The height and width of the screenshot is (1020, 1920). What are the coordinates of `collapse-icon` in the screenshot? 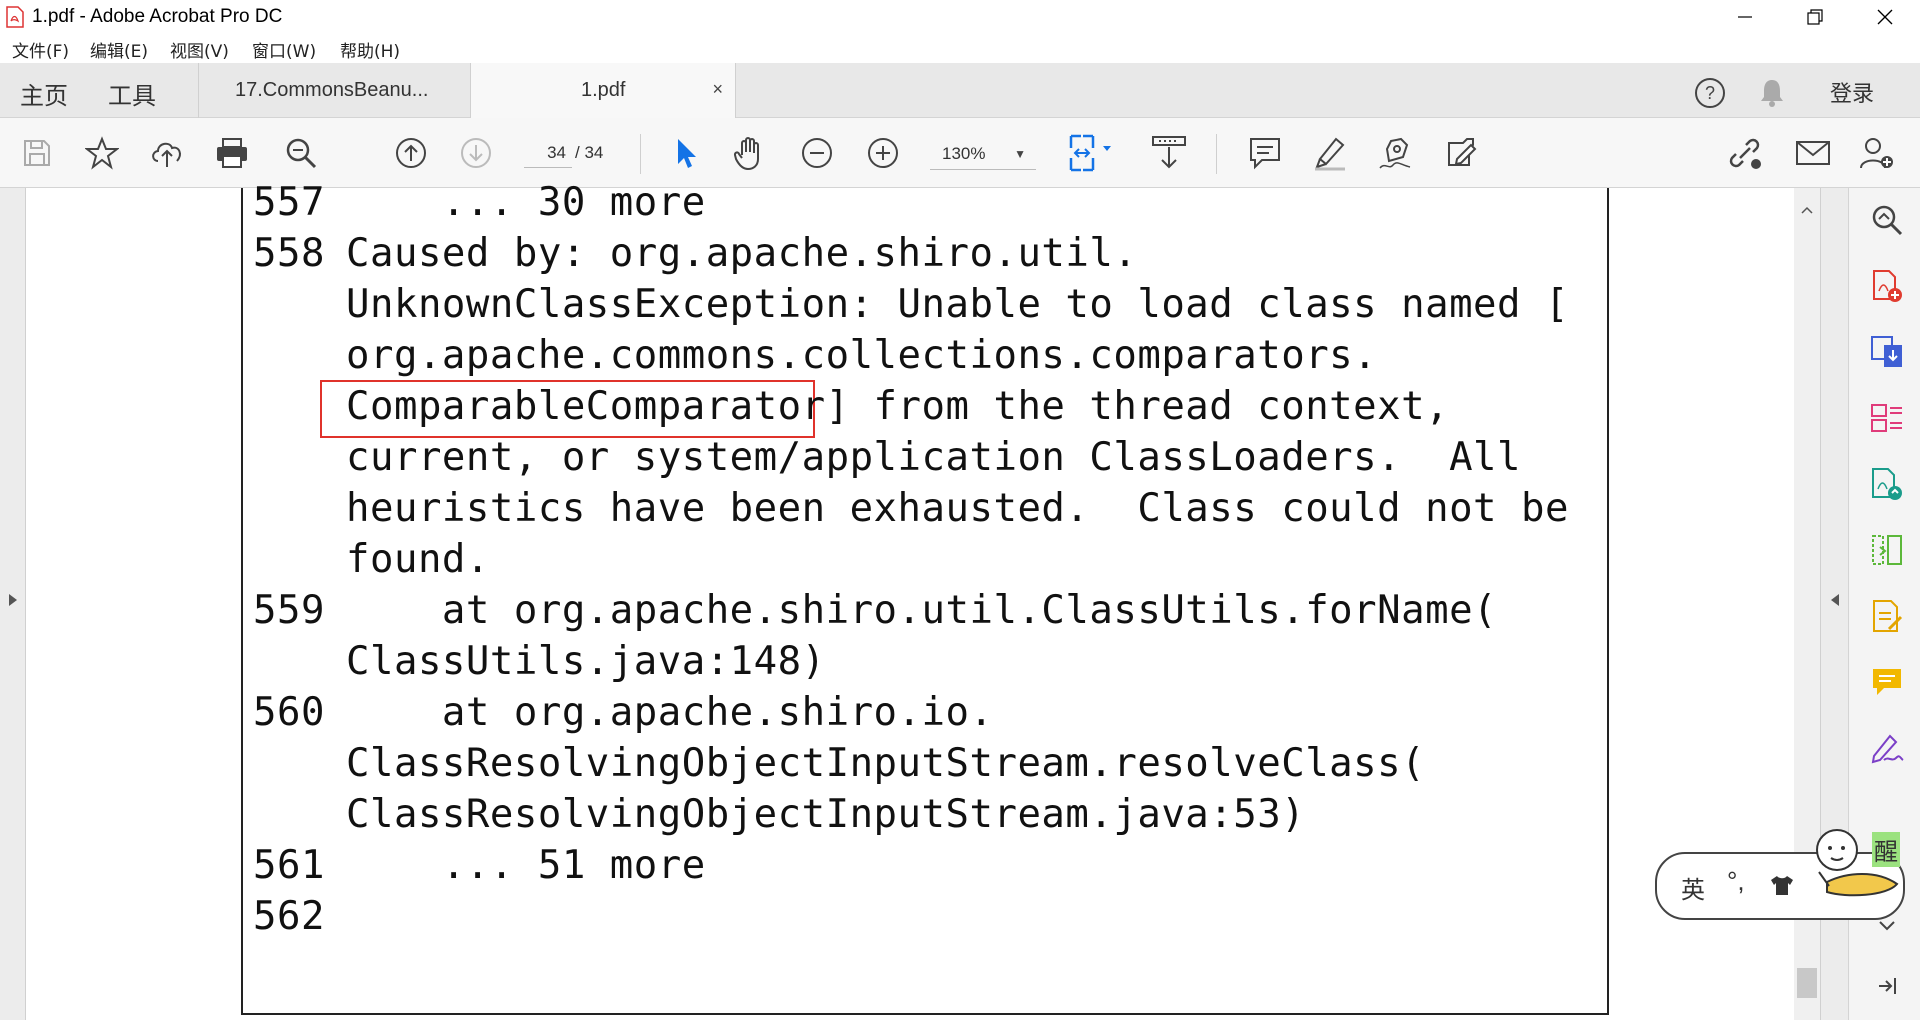 It's located at (1887, 986).